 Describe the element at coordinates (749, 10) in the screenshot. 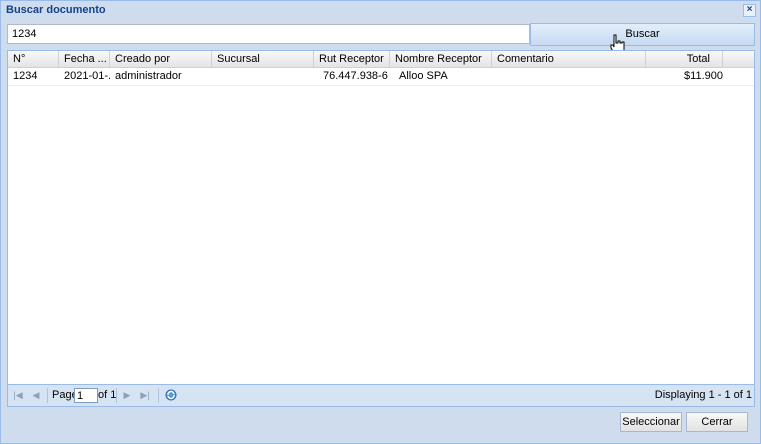

I see `close-icon: ×` at that location.